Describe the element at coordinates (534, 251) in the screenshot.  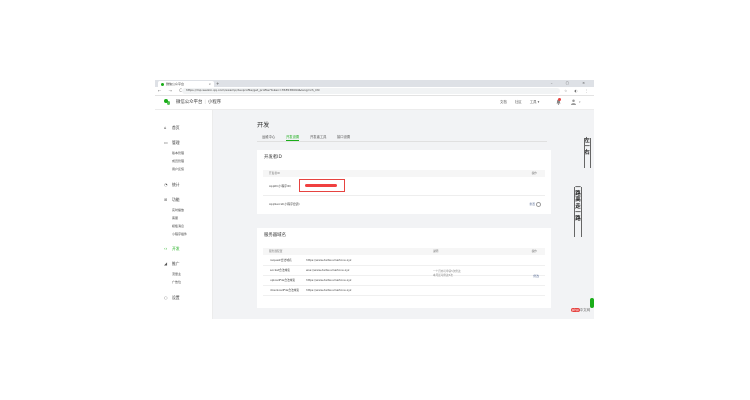
I see `col-action: 操作` at that location.